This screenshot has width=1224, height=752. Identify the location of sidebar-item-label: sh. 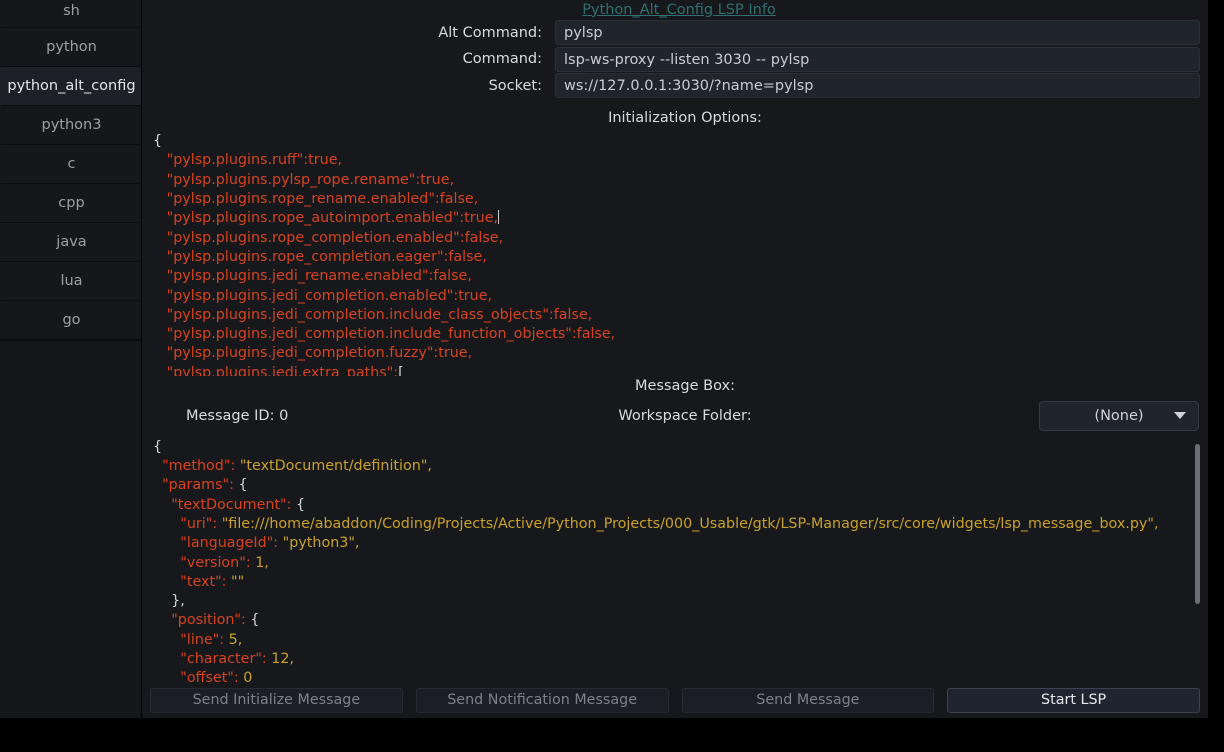
(71, 11).